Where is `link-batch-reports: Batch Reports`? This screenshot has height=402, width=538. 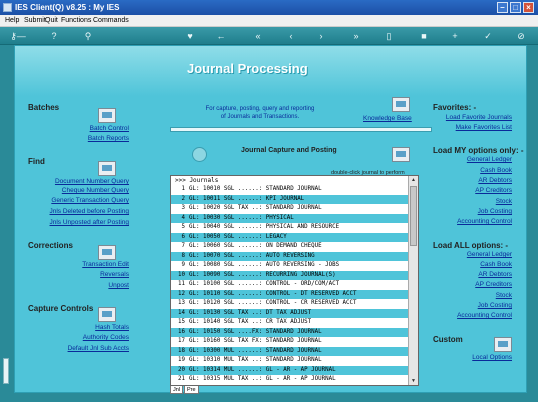 link-batch-reports: Batch Reports is located at coordinates (108, 138).